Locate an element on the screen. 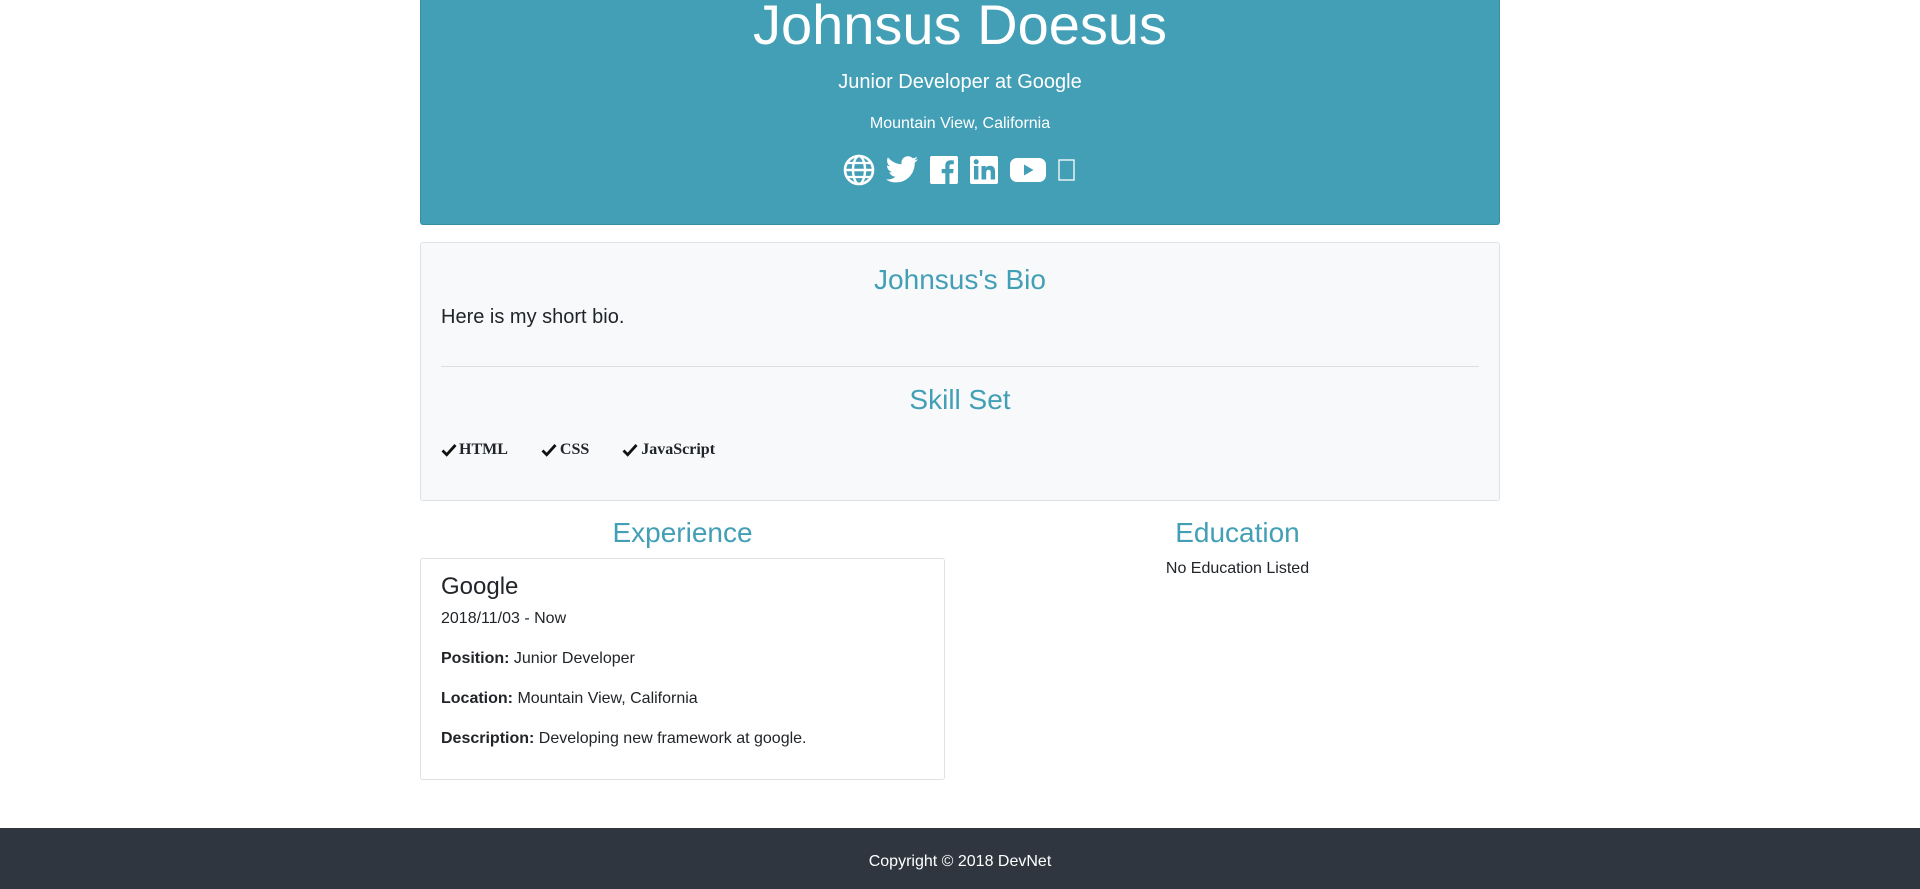  experience-company: Google is located at coordinates (480, 586).